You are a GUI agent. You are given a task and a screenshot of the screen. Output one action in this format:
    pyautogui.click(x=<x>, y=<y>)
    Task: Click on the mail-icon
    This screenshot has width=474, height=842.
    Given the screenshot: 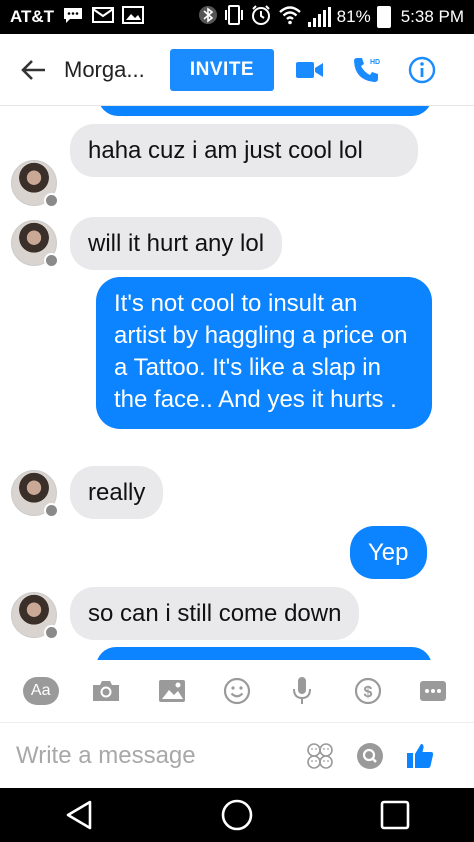 What is the action you would take?
    pyautogui.click(x=103, y=17)
    